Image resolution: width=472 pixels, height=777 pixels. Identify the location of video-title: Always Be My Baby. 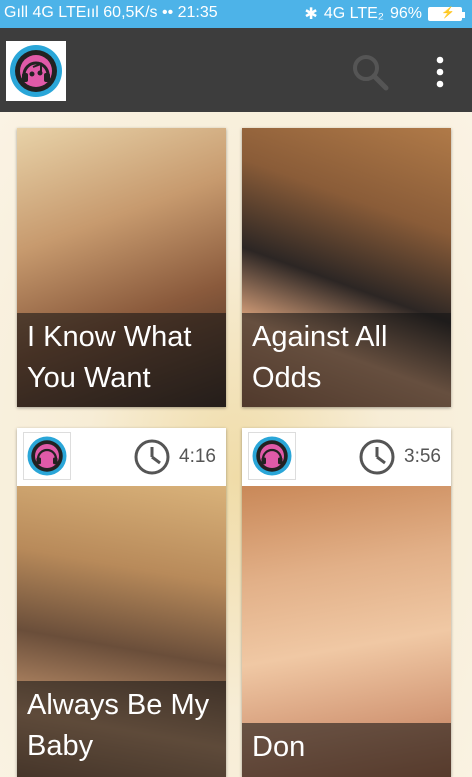
(121, 729).